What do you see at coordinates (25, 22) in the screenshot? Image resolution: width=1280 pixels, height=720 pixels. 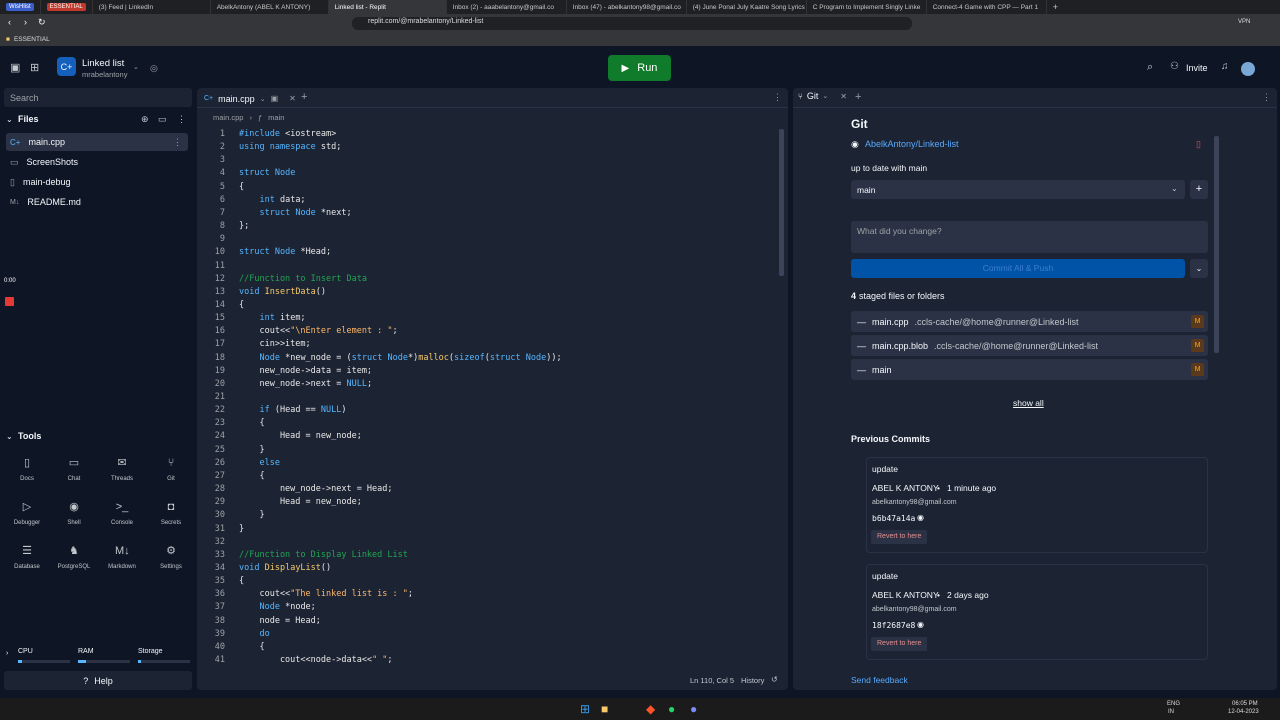 I see `forward-icon: ›` at bounding box center [25, 22].